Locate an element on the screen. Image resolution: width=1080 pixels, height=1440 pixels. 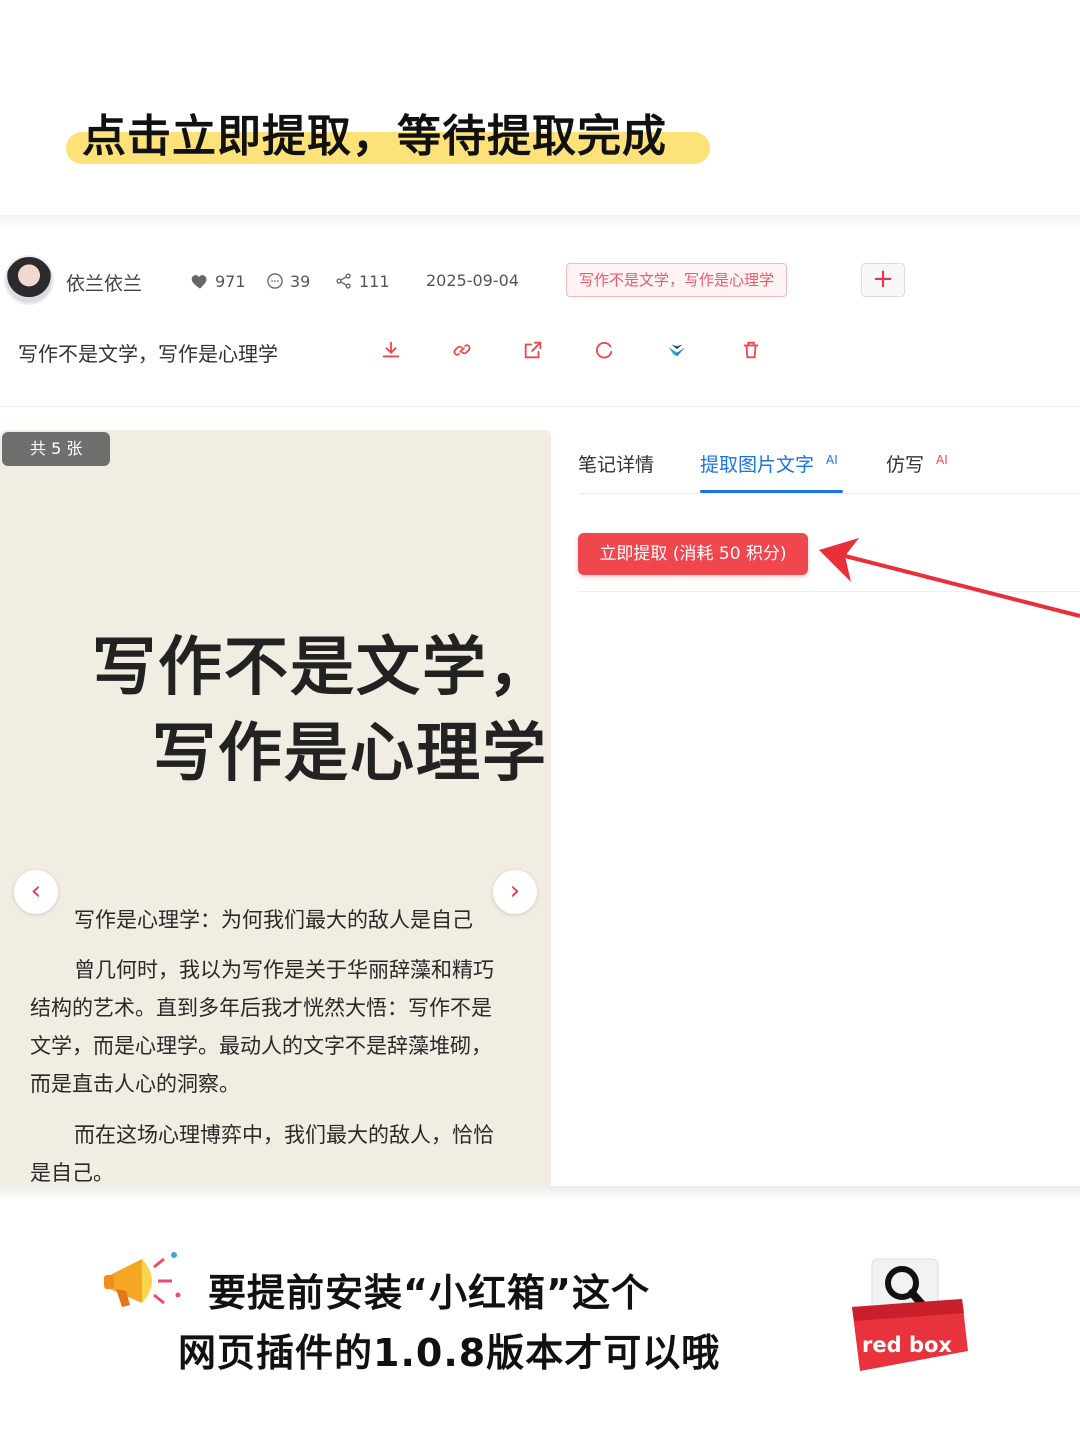
tab-extract-text: 提取图片文字 AI is located at coordinates (769, 463).